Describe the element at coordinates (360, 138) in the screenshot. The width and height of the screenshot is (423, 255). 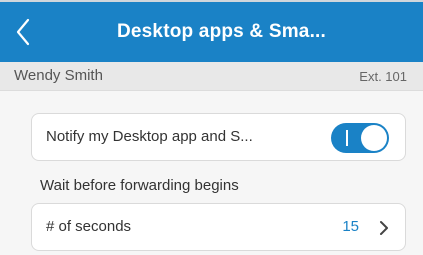
I see `notify-desktop-toggle` at that location.